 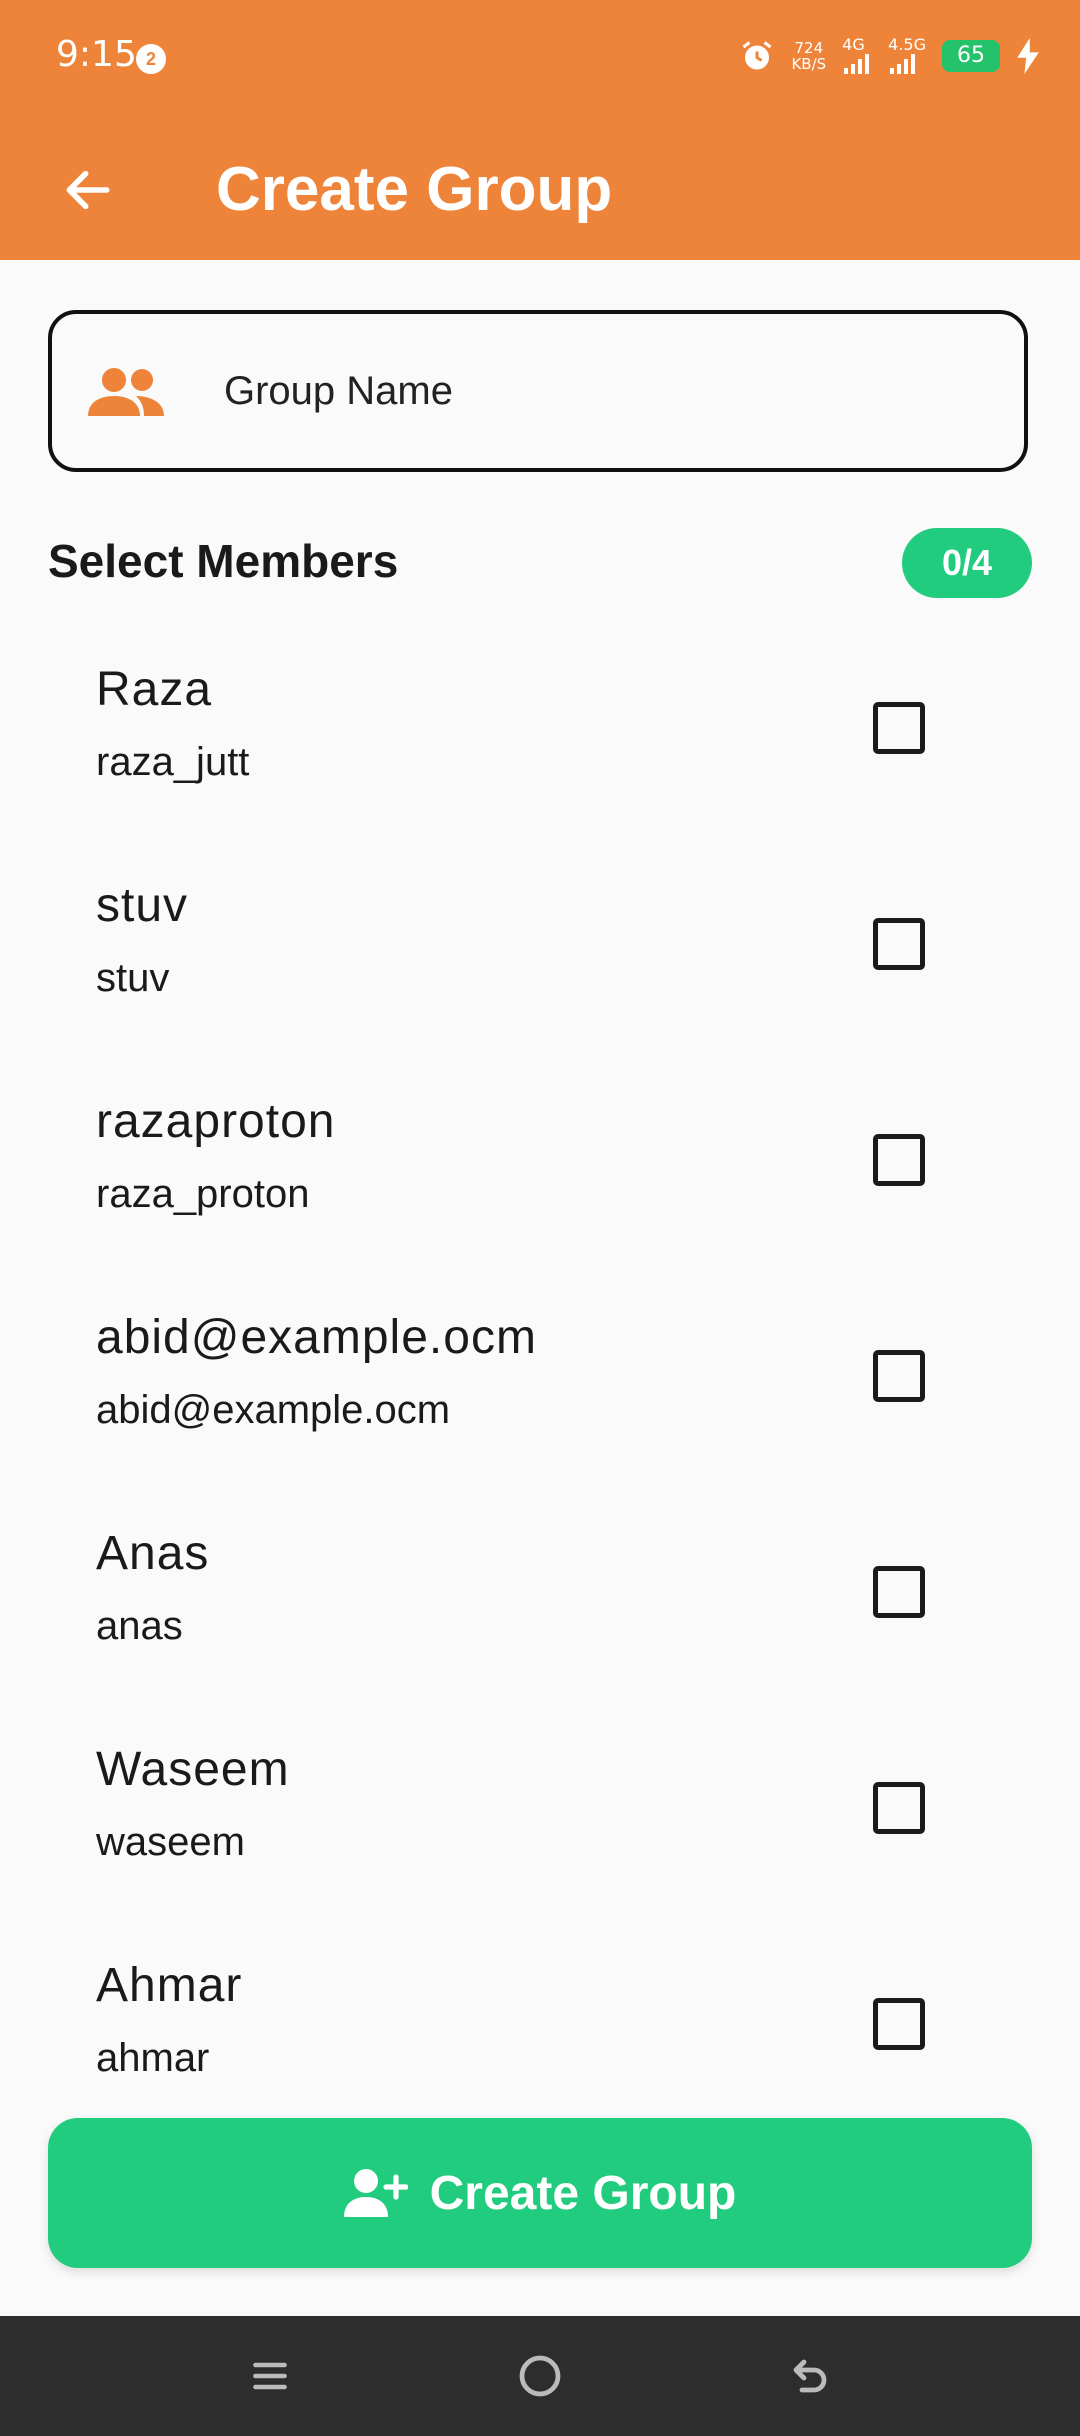 I want to click on status-icons: 724 KB/S 4G 4.5G 65, so click(x=889, y=56).